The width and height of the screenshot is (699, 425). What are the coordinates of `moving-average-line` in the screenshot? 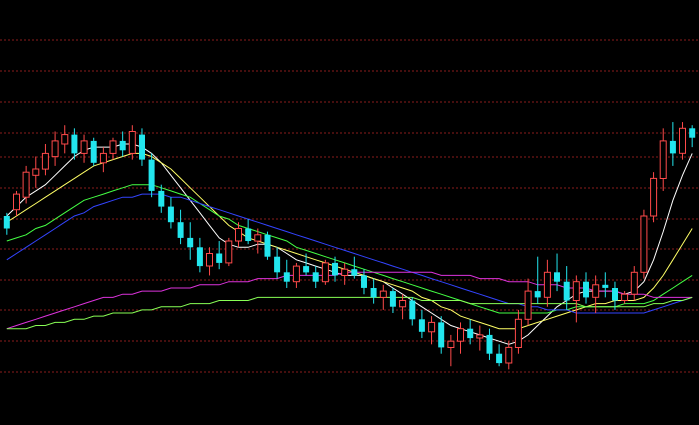 It's located at (349, 300).